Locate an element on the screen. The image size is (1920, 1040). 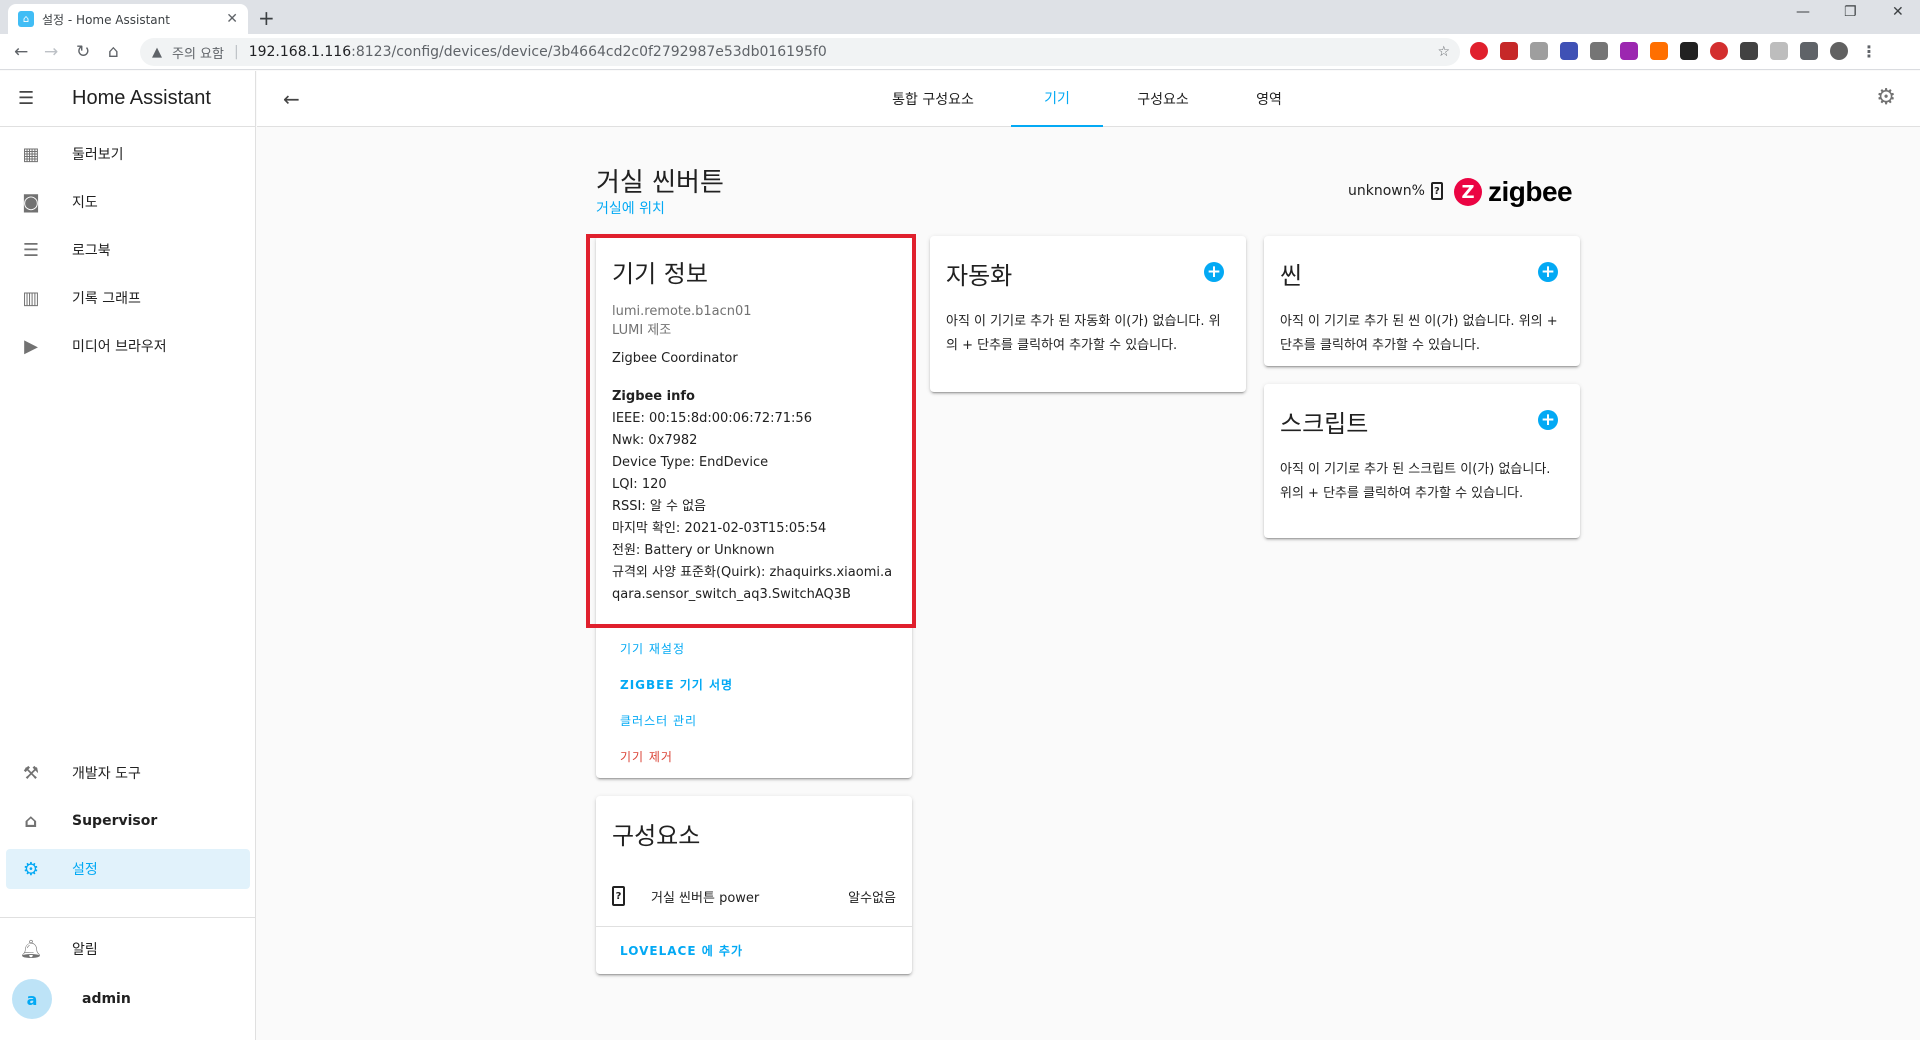
menu-toggle-icon: ☰ is located at coordinates (33, 98).